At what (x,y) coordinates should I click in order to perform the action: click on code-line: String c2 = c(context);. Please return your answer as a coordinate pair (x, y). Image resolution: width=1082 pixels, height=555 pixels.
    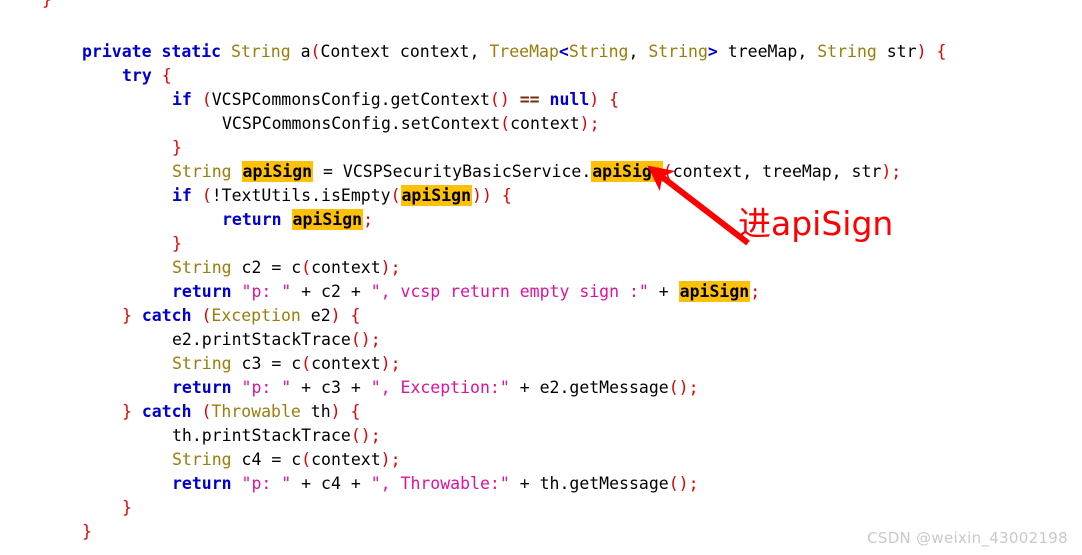
    Looking at the image, I should click on (541, 268).